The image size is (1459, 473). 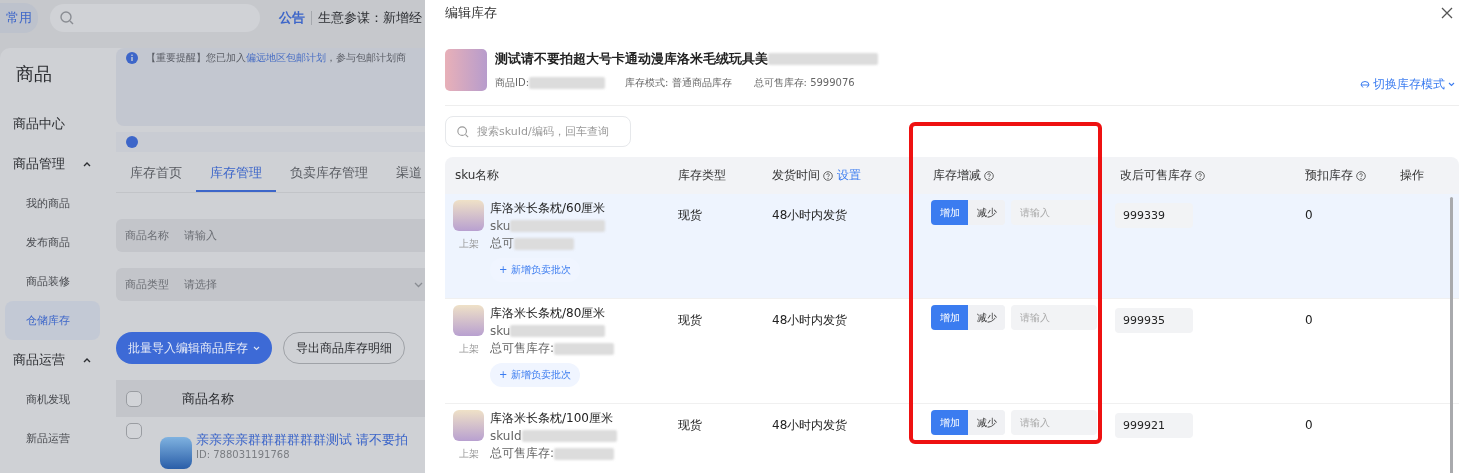 I want to click on sidebar-group: 商品中心, so click(x=52, y=124).